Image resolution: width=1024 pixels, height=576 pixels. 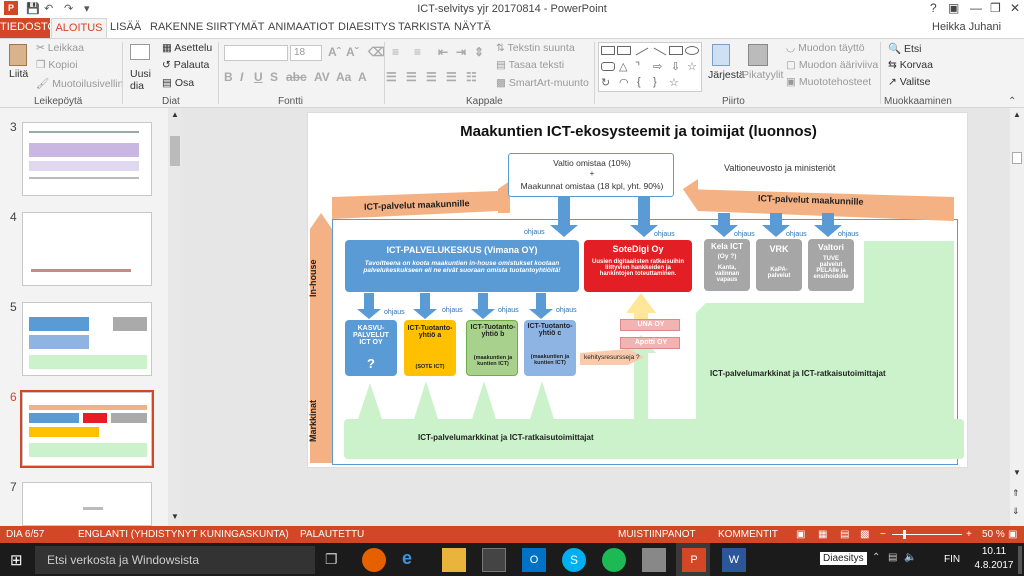 What do you see at coordinates (624, 50) in the screenshot?
I see `shape-textbox-icon` at bounding box center [624, 50].